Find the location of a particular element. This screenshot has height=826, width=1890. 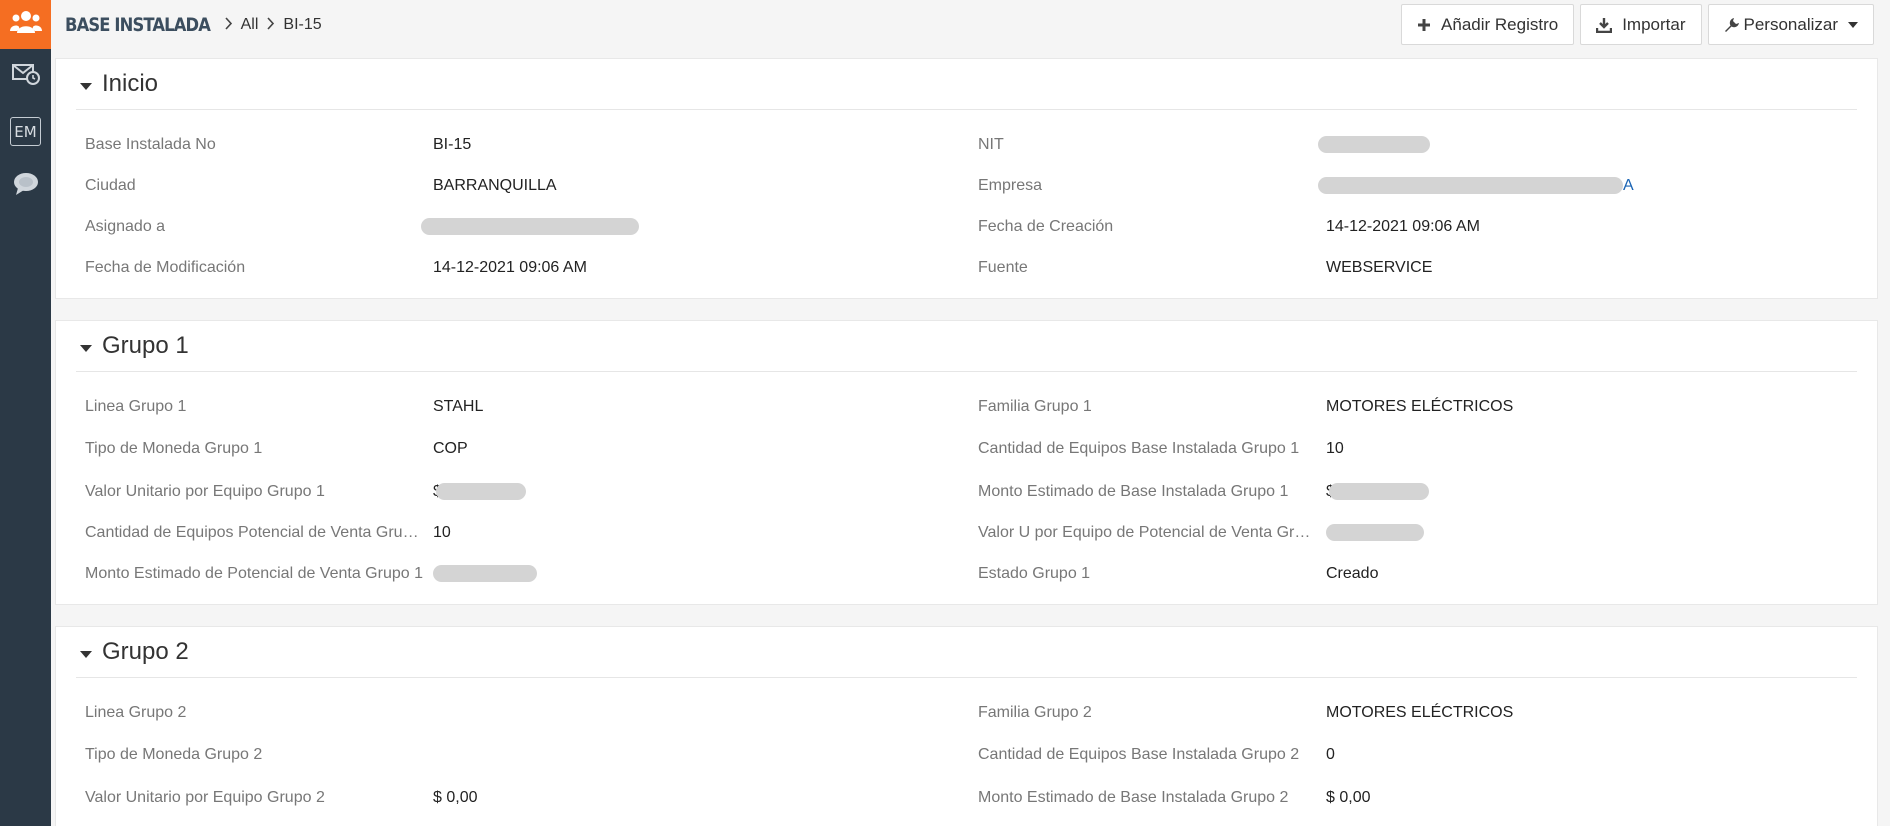

field-label: Linea Grupo 1 is located at coordinates (136, 406).